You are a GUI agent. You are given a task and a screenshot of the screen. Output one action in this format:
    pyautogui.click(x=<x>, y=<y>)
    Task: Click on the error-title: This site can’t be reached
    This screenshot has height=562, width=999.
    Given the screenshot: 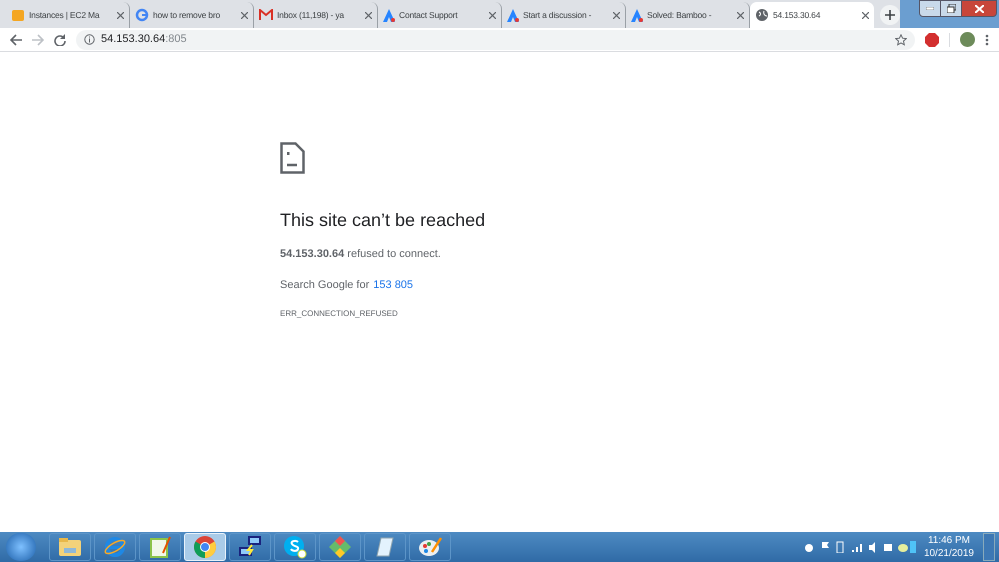 What is the action you would take?
    pyautogui.click(x=383, y=220)
    